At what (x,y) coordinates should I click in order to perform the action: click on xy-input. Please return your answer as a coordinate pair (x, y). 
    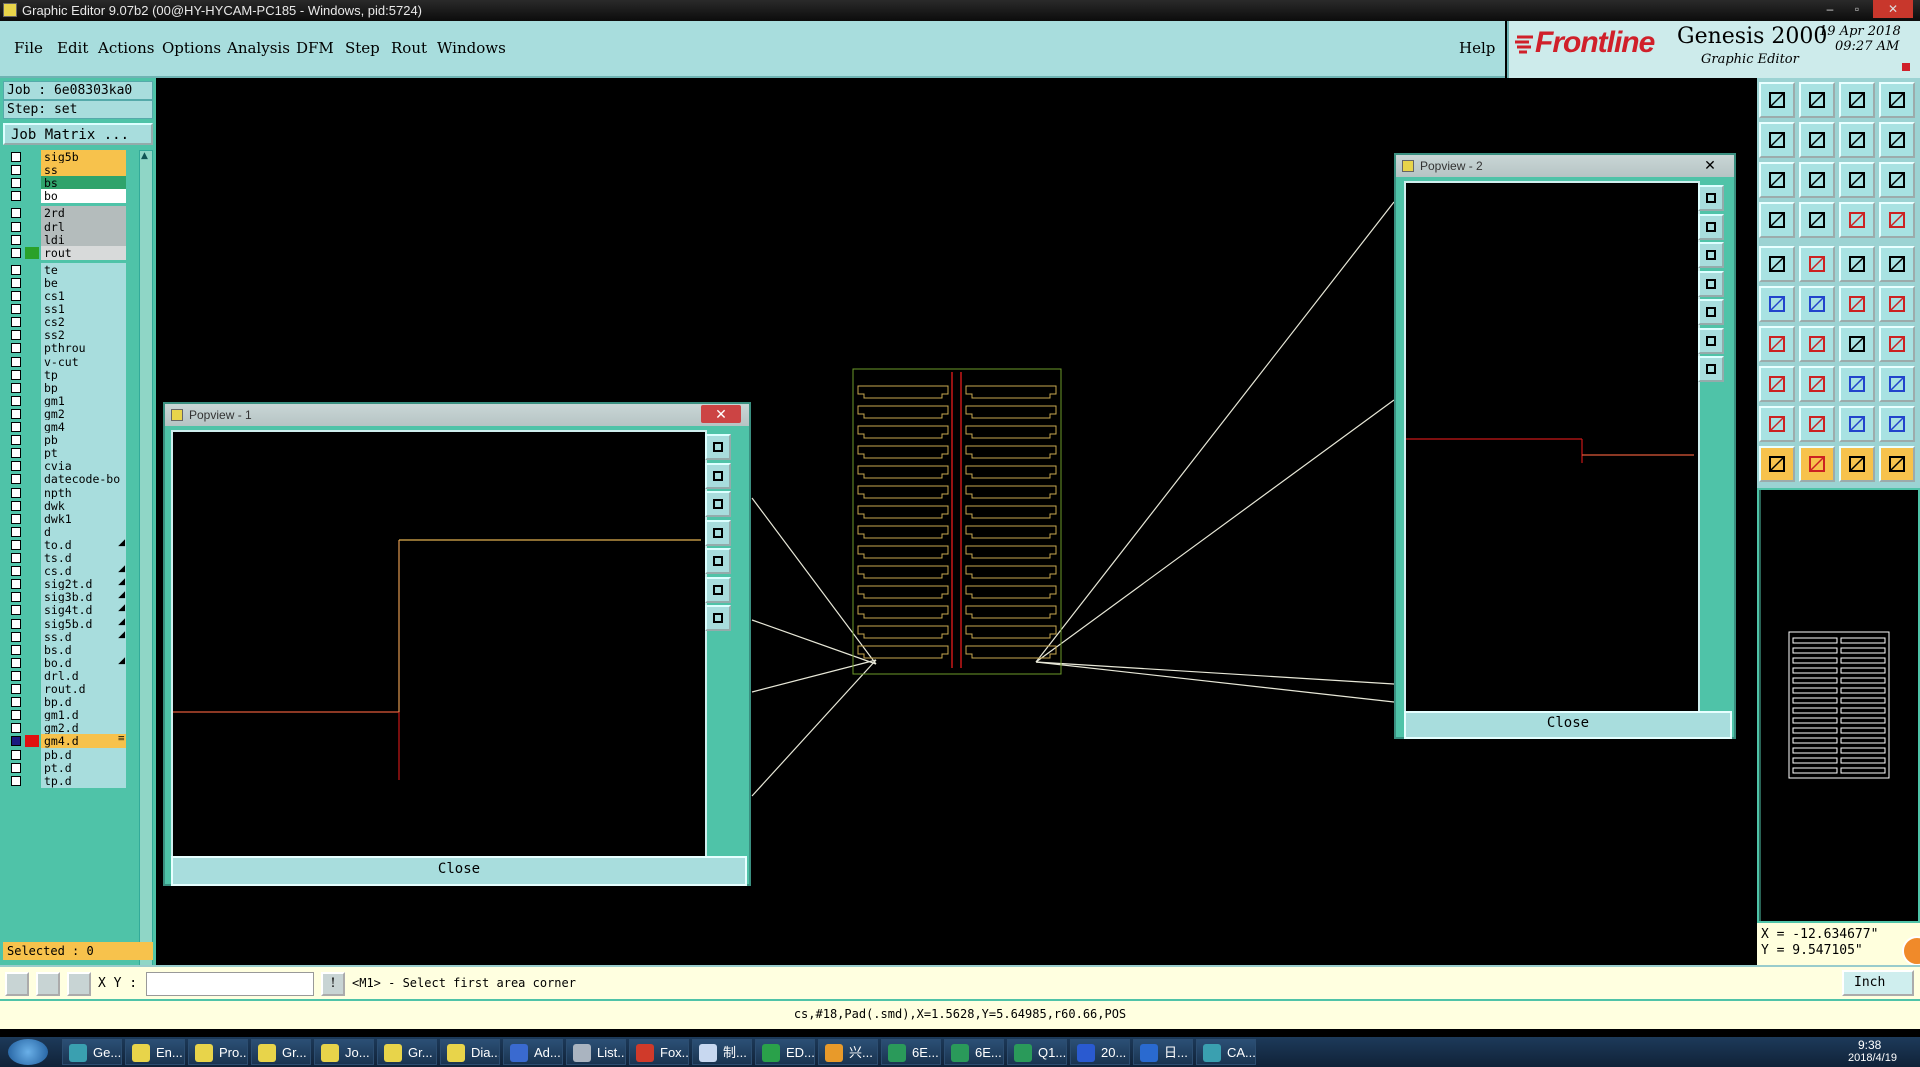
    Looking at the image, I should click on (230, 984).